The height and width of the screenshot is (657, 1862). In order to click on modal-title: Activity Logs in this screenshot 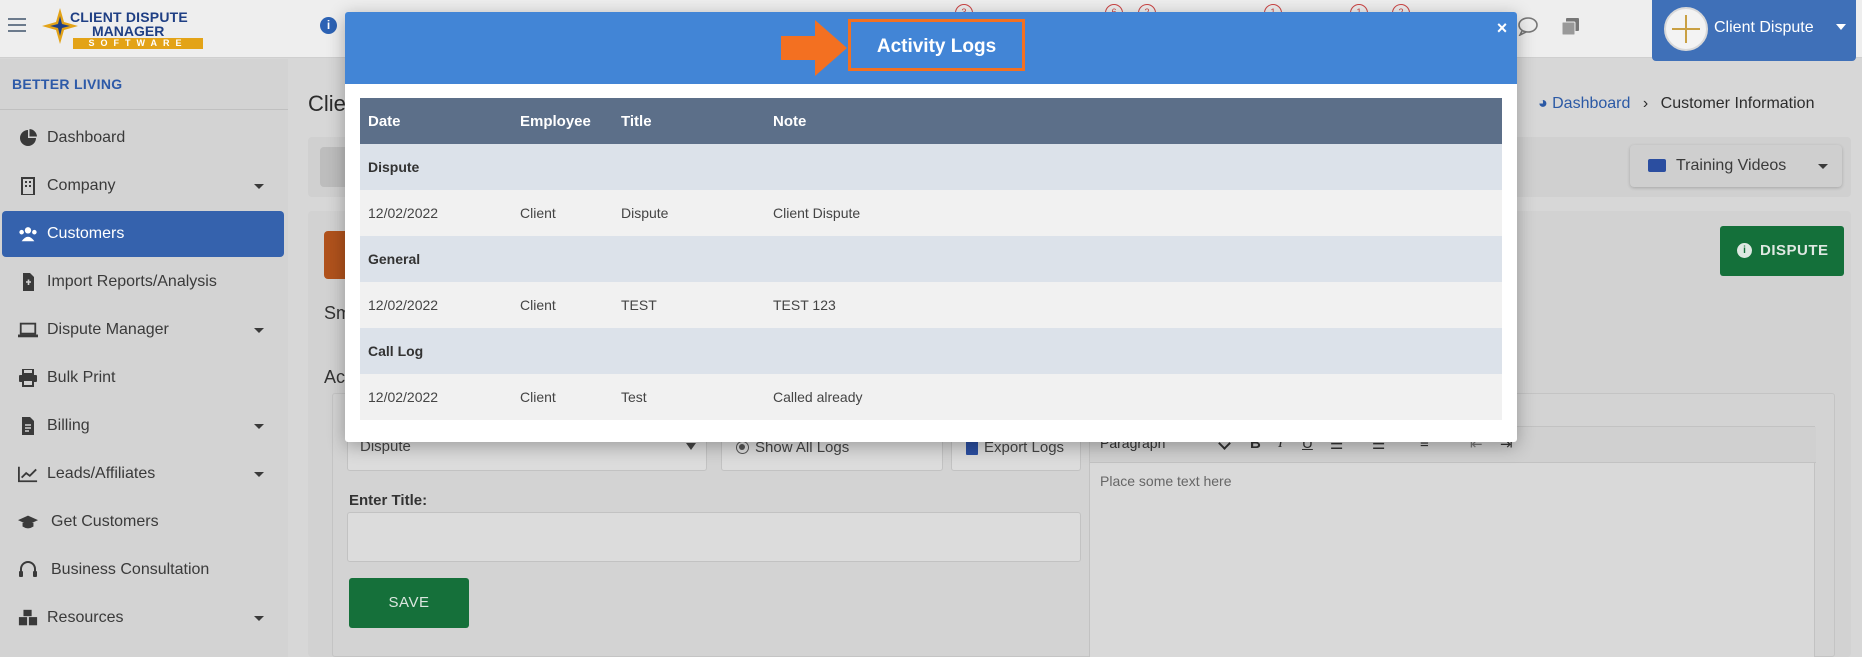, I will do `click(936, 46)`.